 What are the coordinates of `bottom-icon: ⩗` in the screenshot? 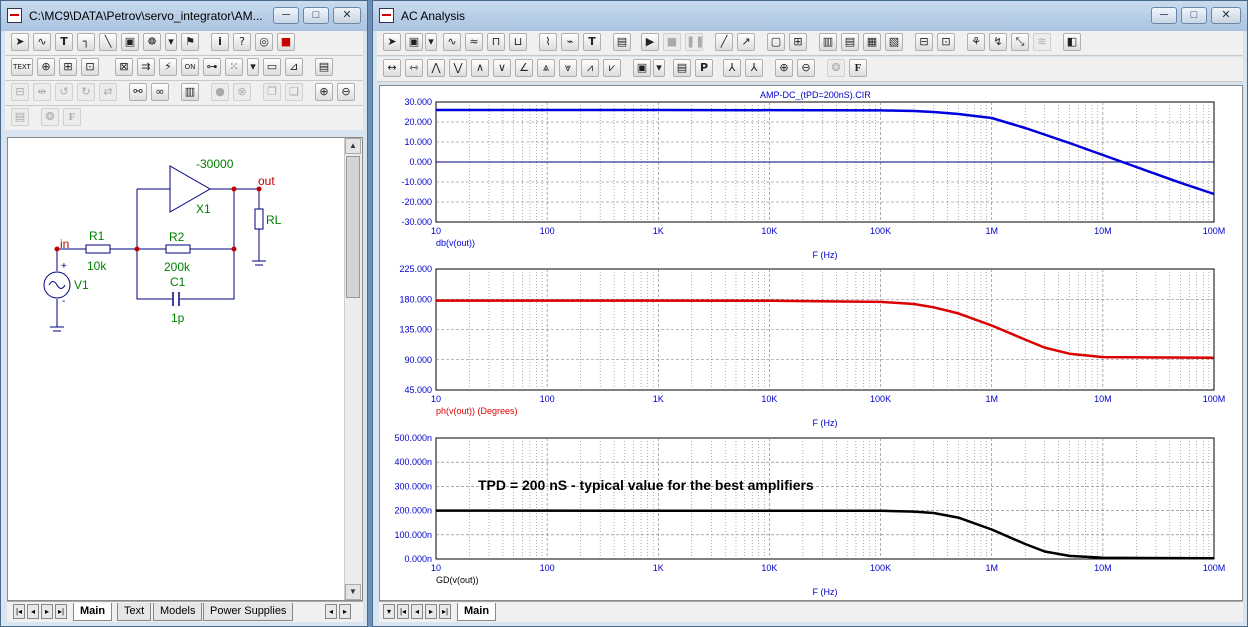 It's located at (612, 68).